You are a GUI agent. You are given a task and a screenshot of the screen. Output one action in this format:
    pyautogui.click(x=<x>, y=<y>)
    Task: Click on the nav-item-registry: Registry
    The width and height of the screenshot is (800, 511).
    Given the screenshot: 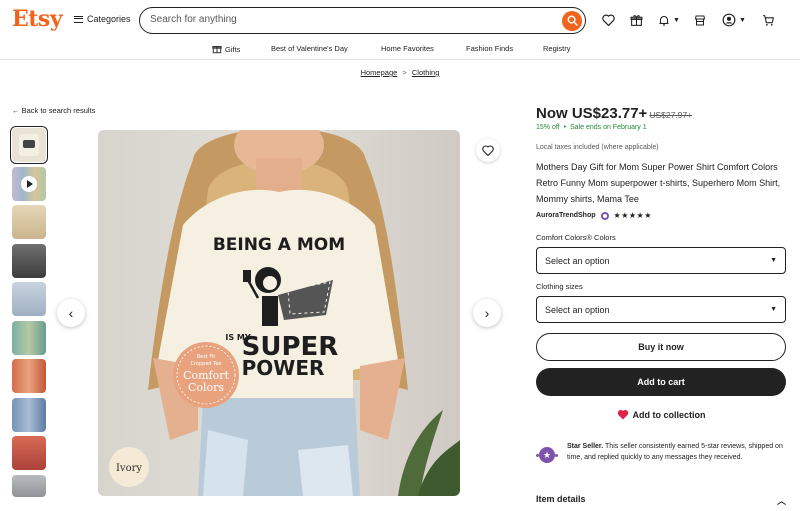 What is the action you would take?
    pyautogui.click(x=557, y=48)
    